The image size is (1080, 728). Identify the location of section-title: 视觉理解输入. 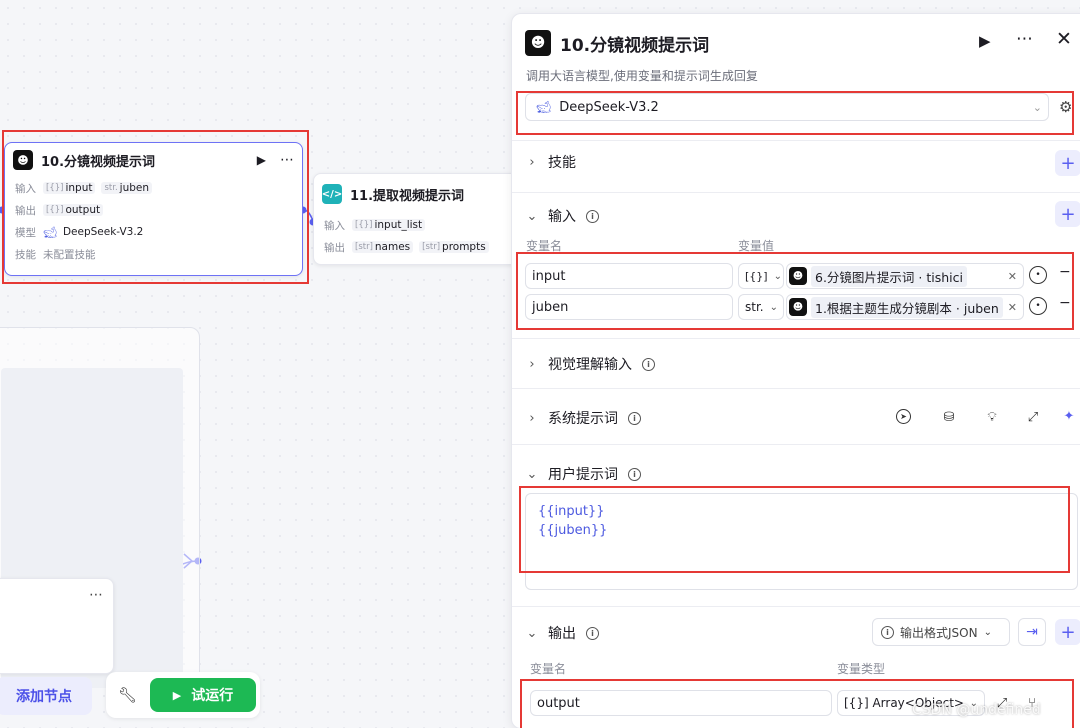
(590, 365).